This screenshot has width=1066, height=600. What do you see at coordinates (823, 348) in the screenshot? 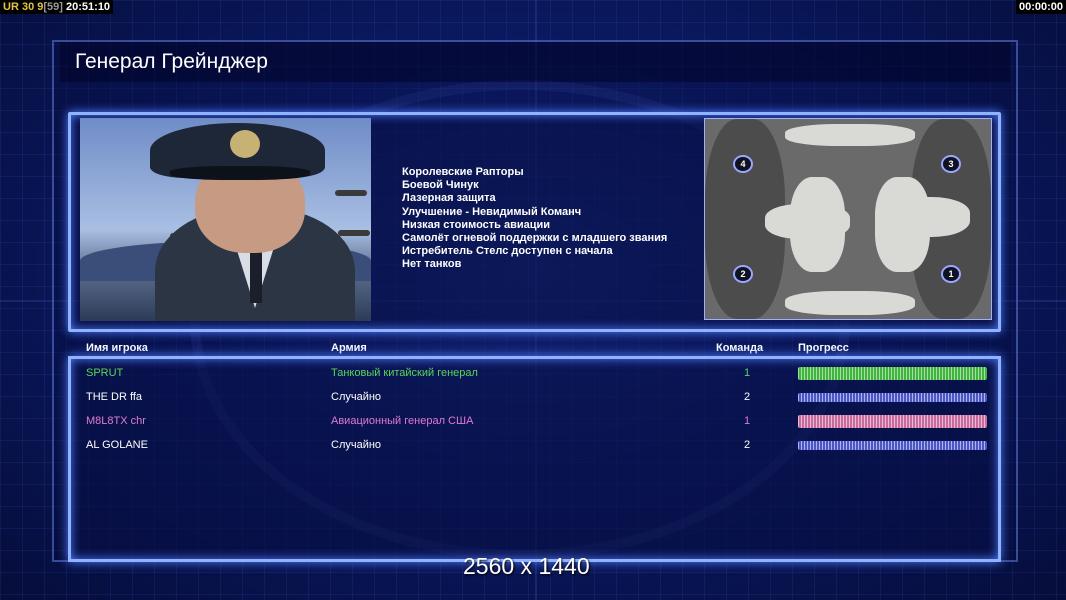
I see `header-progress: Прогресс` at bounding box center [823, 348].